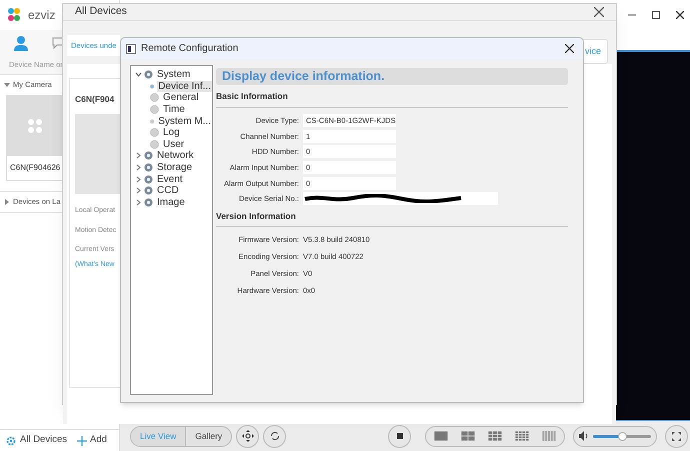  I want to click on plus-icon, so click(82, 441).